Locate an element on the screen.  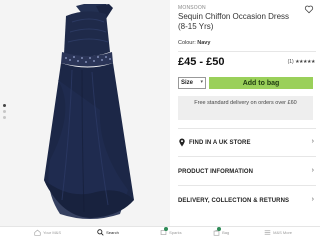
size-select-button: Size ▾ is located at coordinates (192, 83).